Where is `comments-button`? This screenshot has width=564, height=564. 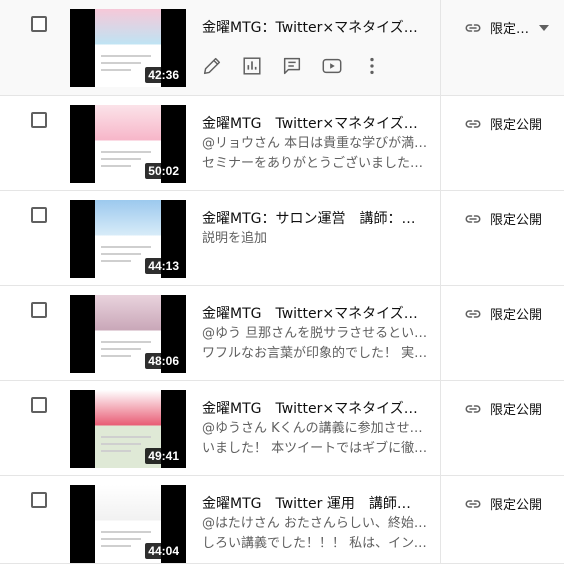 comments-button is located at coordinates (292, 66).